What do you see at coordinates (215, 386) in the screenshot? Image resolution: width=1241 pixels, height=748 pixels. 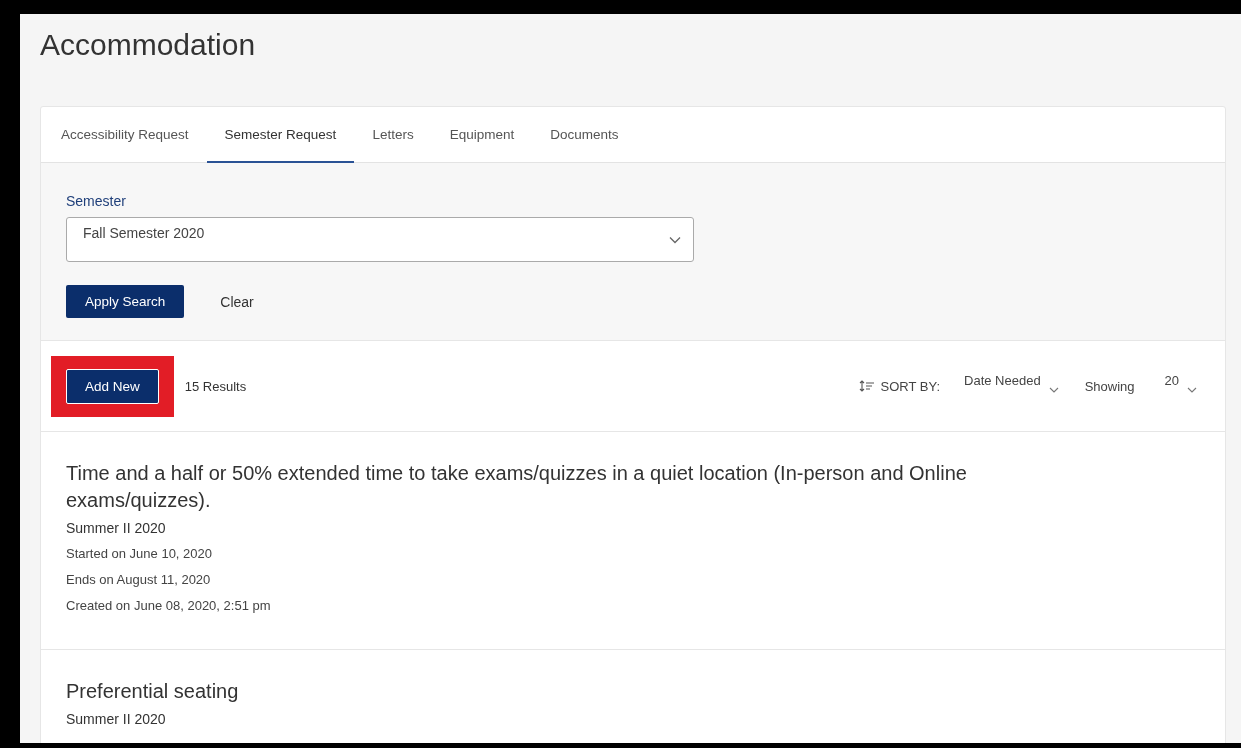 I see `results-count: 15 Results` at bounding box center [215, 386].